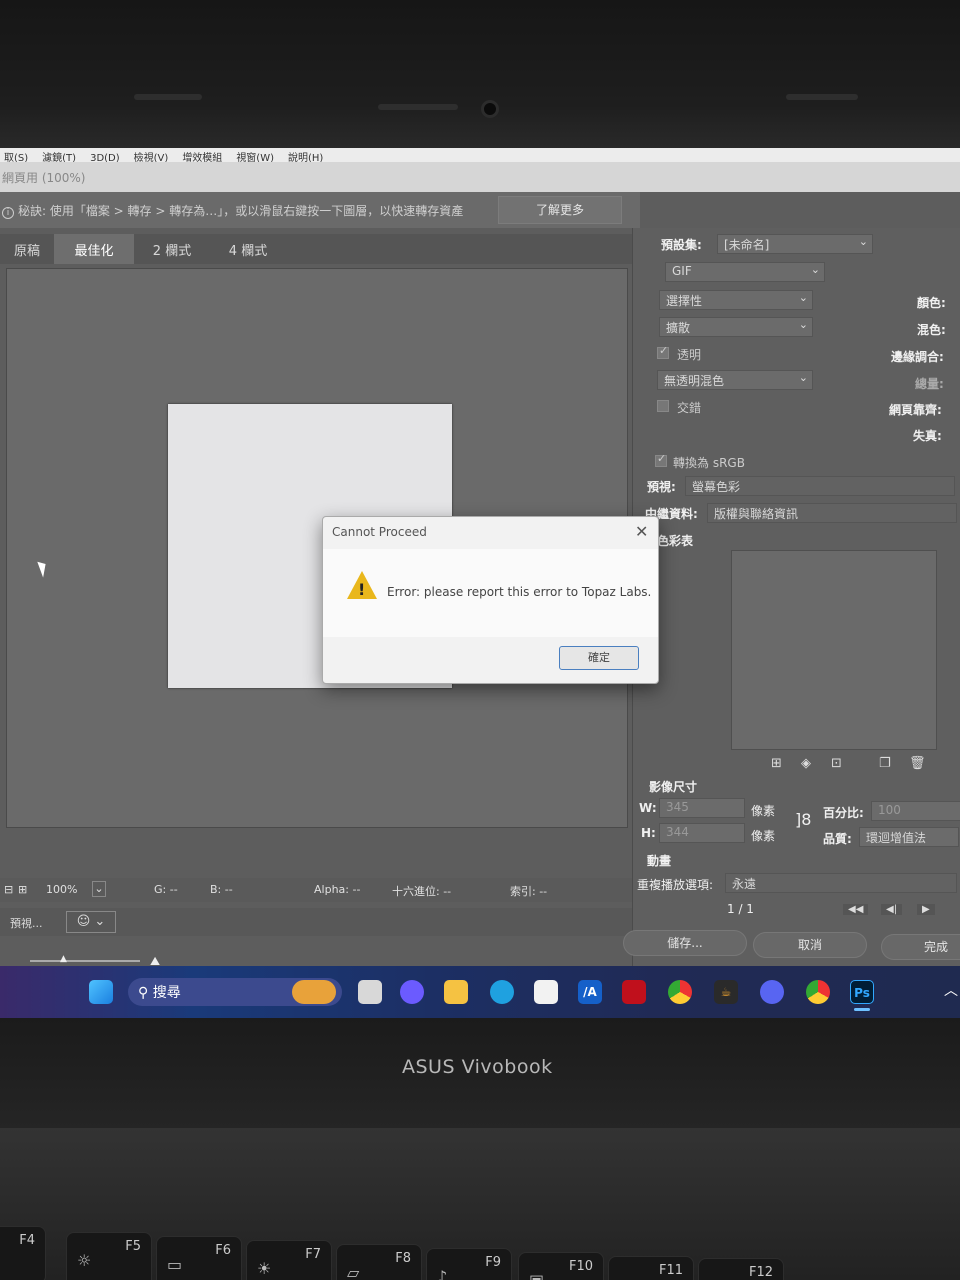 The height and width of the screenshot is (1280, 960). I want to click on interlace-checkbox, so click(663, 406).